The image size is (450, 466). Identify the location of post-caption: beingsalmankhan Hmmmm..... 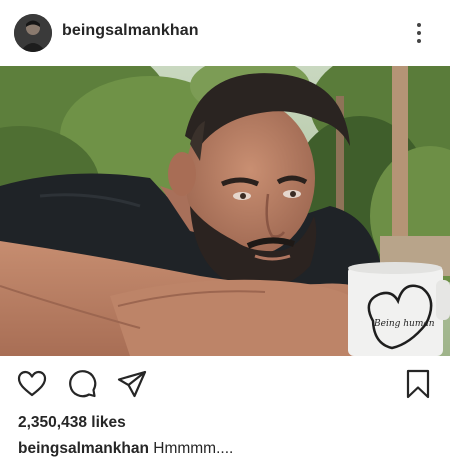
(125, 449).